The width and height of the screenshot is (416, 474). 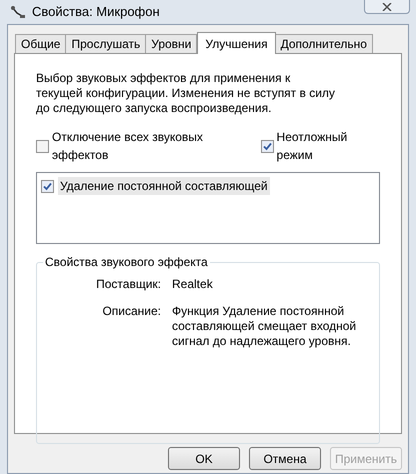 I want to click on tab: Общие, so click(x=40, y=43).